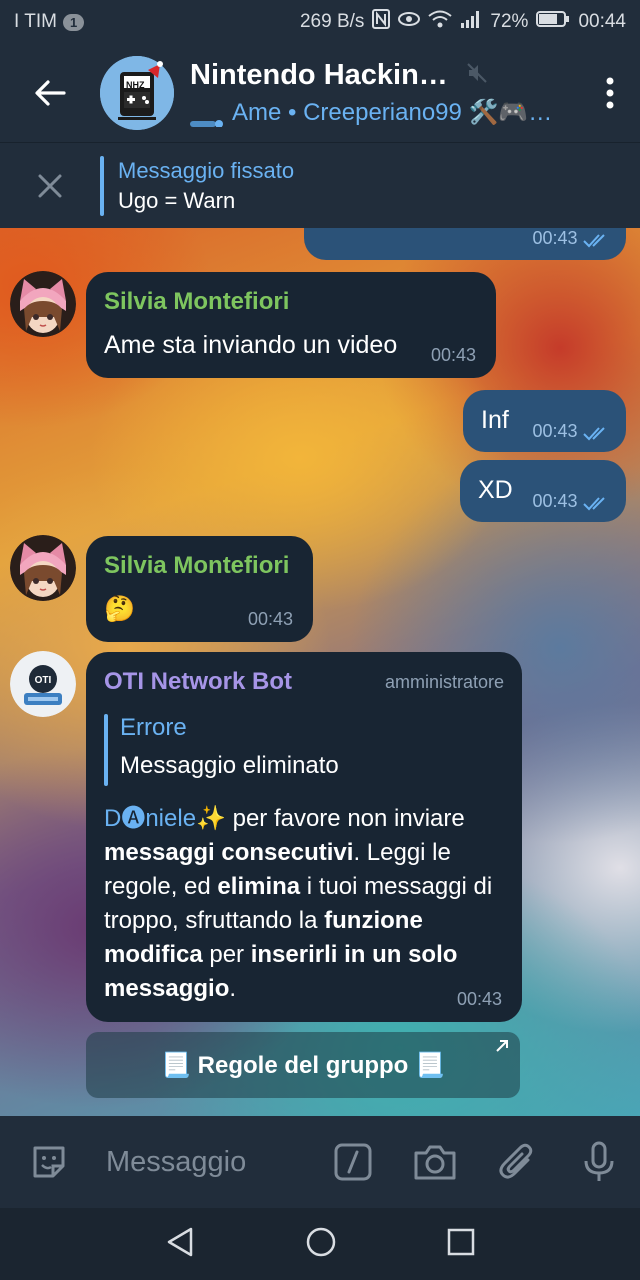  Describe the element at coordinates (120, 609) in the screenshot. I see `message-emoji: 🤔` at that location.